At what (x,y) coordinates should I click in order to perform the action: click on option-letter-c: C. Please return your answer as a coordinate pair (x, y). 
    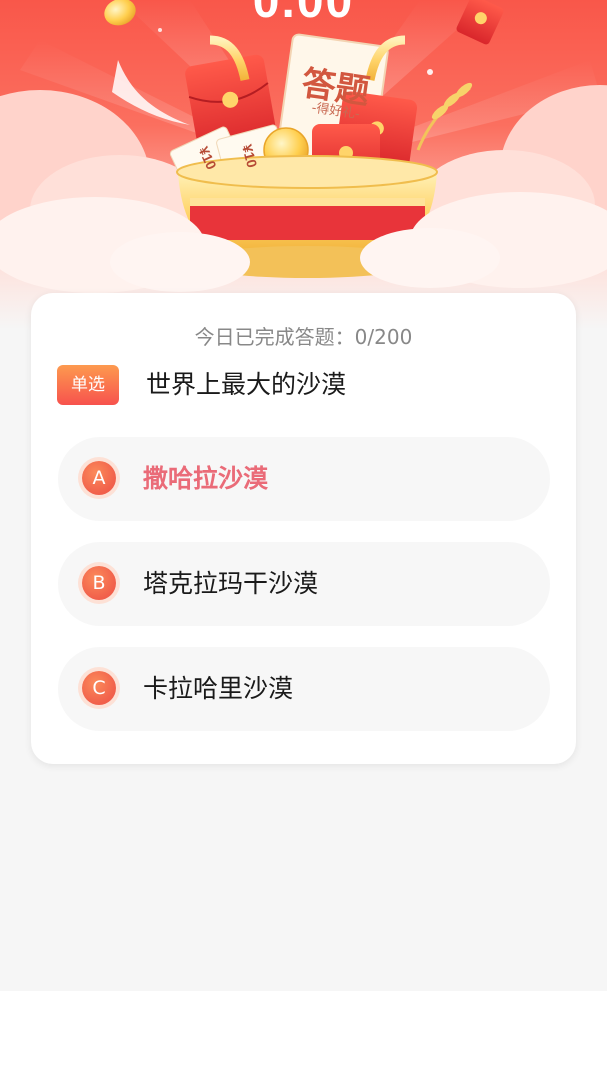
    Looking at the image, I should click on (99, 688).